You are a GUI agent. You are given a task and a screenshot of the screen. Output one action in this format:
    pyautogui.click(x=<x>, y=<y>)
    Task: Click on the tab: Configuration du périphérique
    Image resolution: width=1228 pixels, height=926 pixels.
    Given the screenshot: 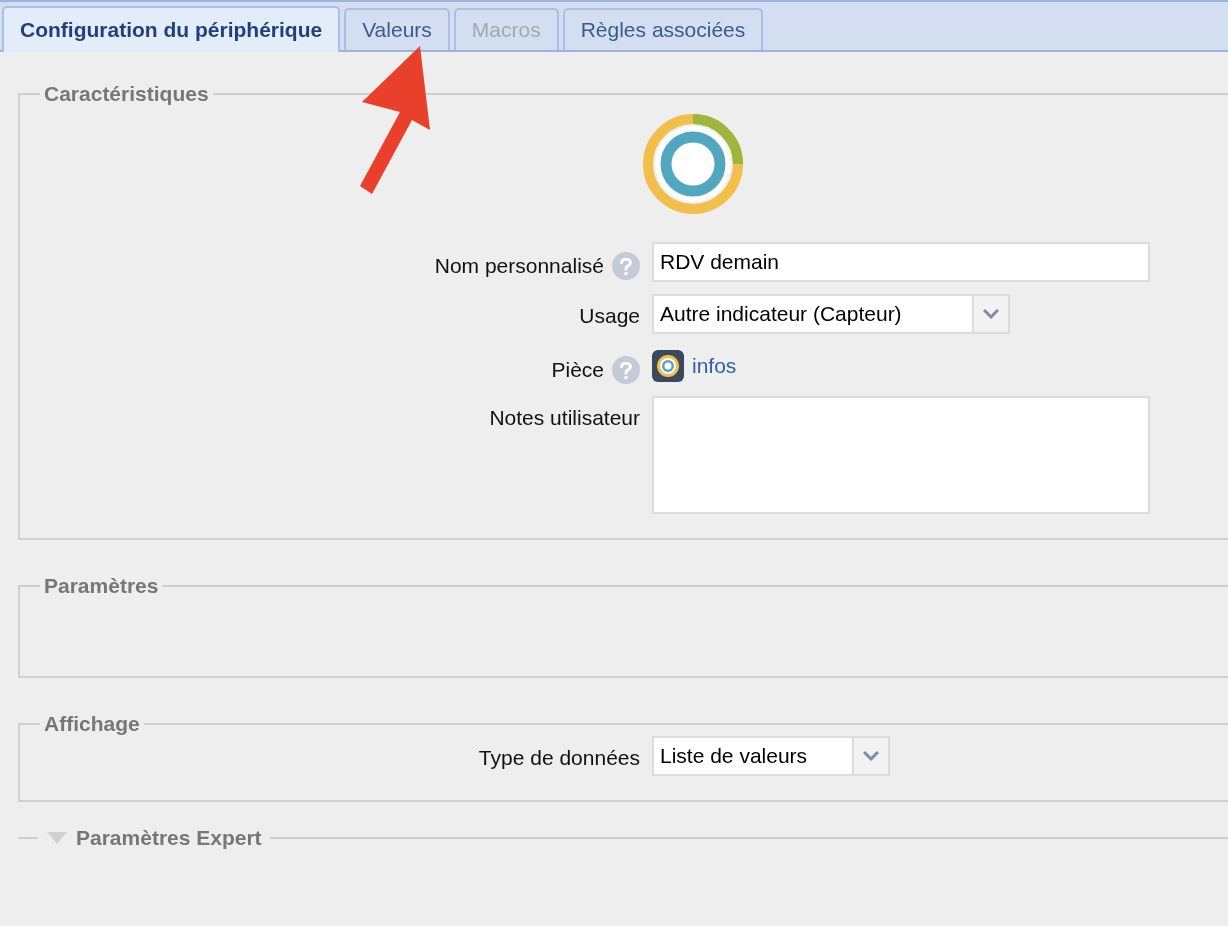 What is the action you would take?
    pyautogui.click(x=171, y=29)
    